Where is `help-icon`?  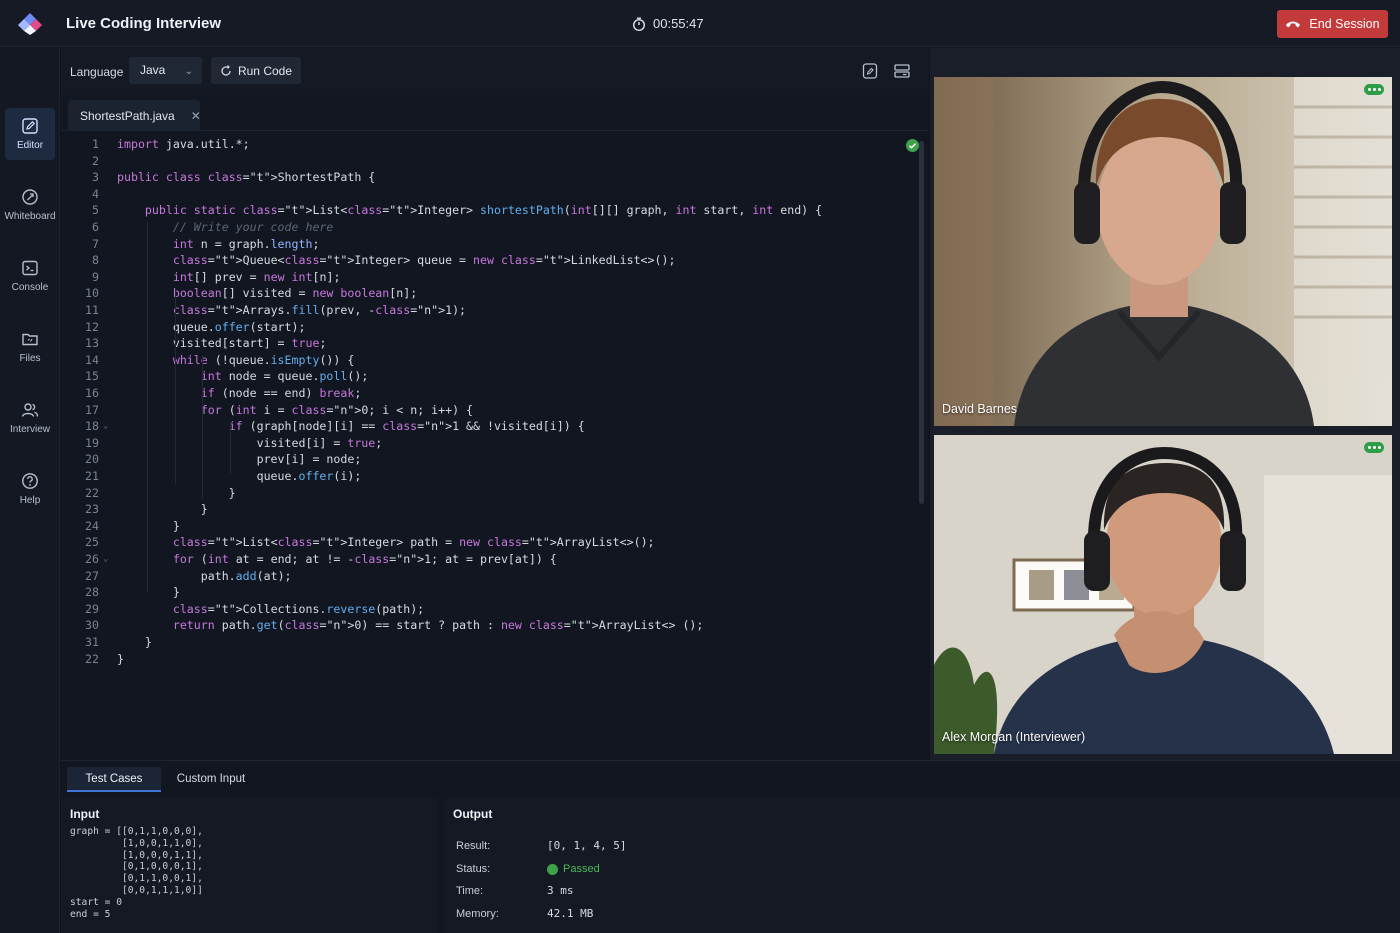 help-icon is located at coordinates (30, 481).